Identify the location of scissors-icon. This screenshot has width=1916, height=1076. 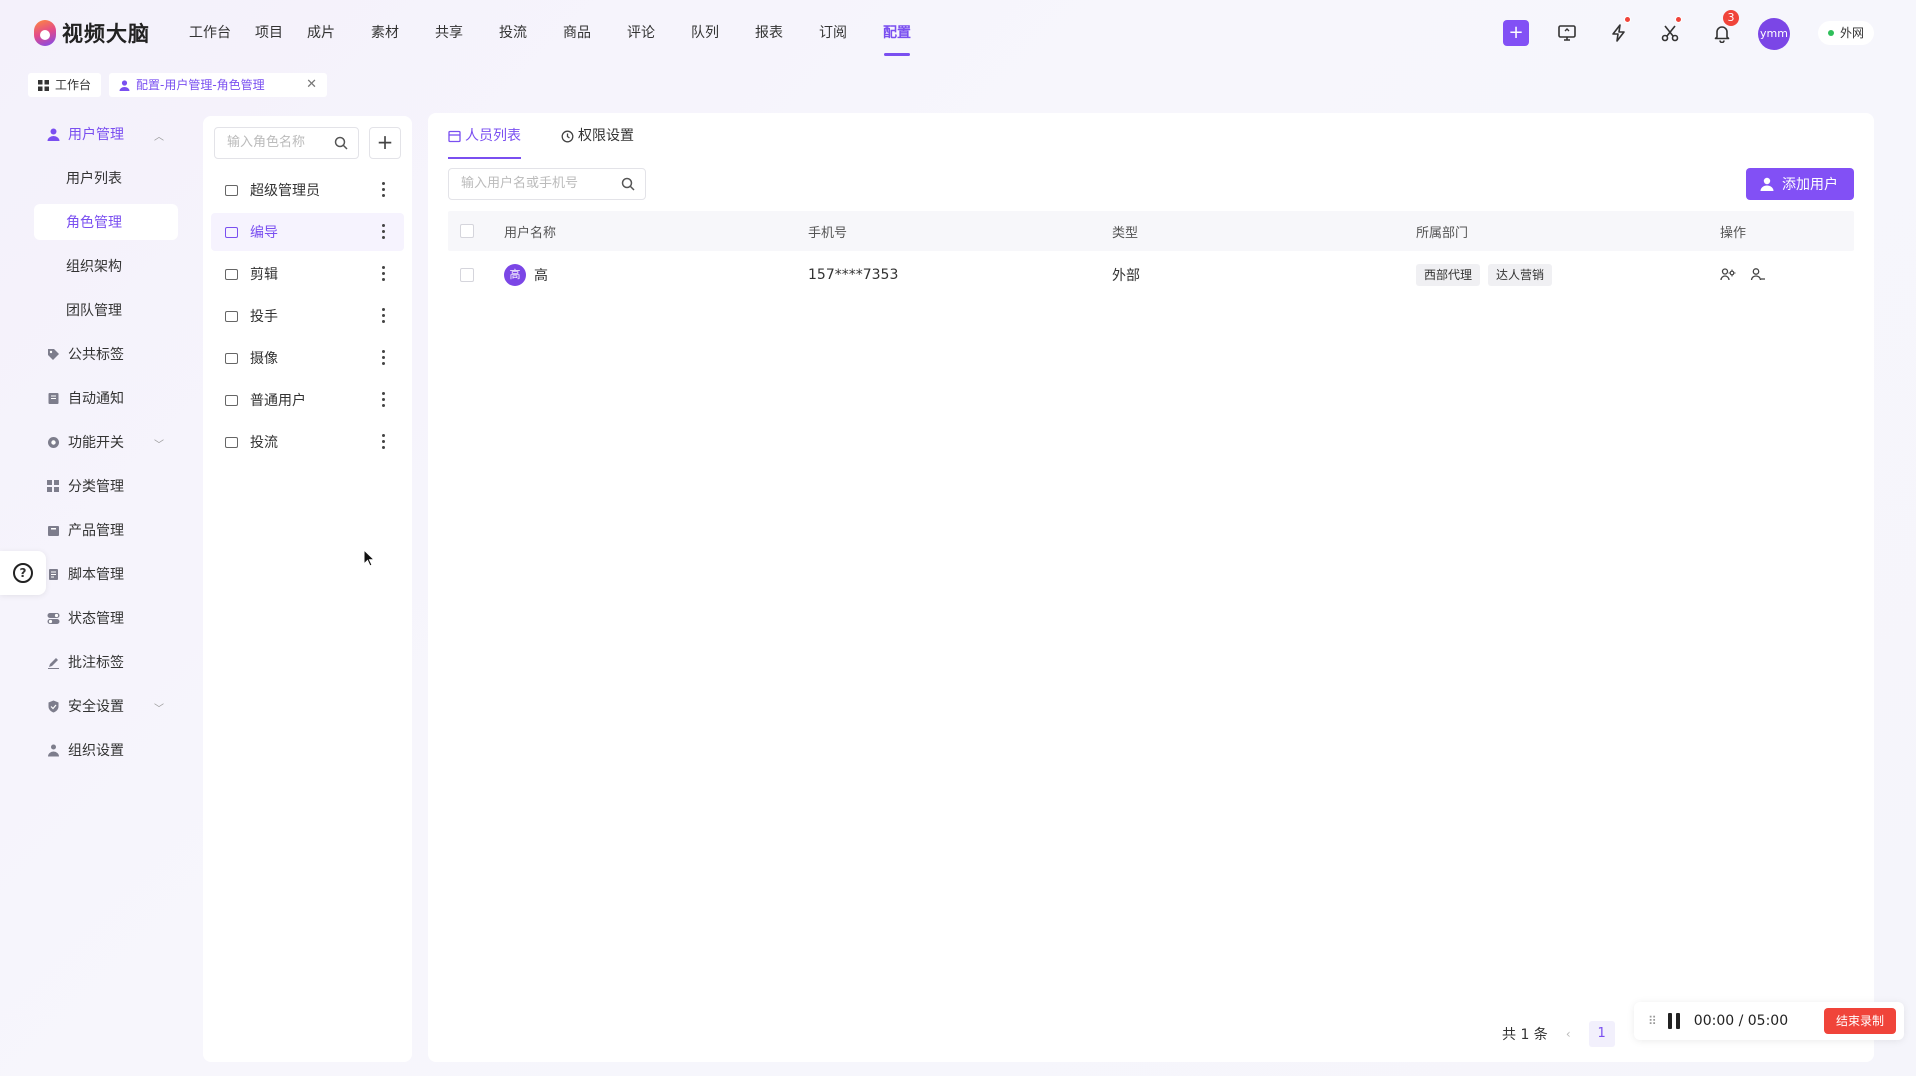
(1670, 31).